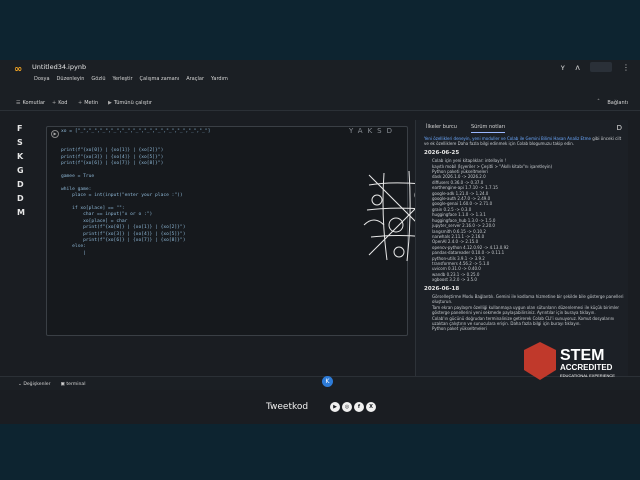 Image resolution: width=640 pixels, height=480 pixels. Describe the element at coordinates (76, 189) in the screenshot. I see `code-line: while game:` at that location.